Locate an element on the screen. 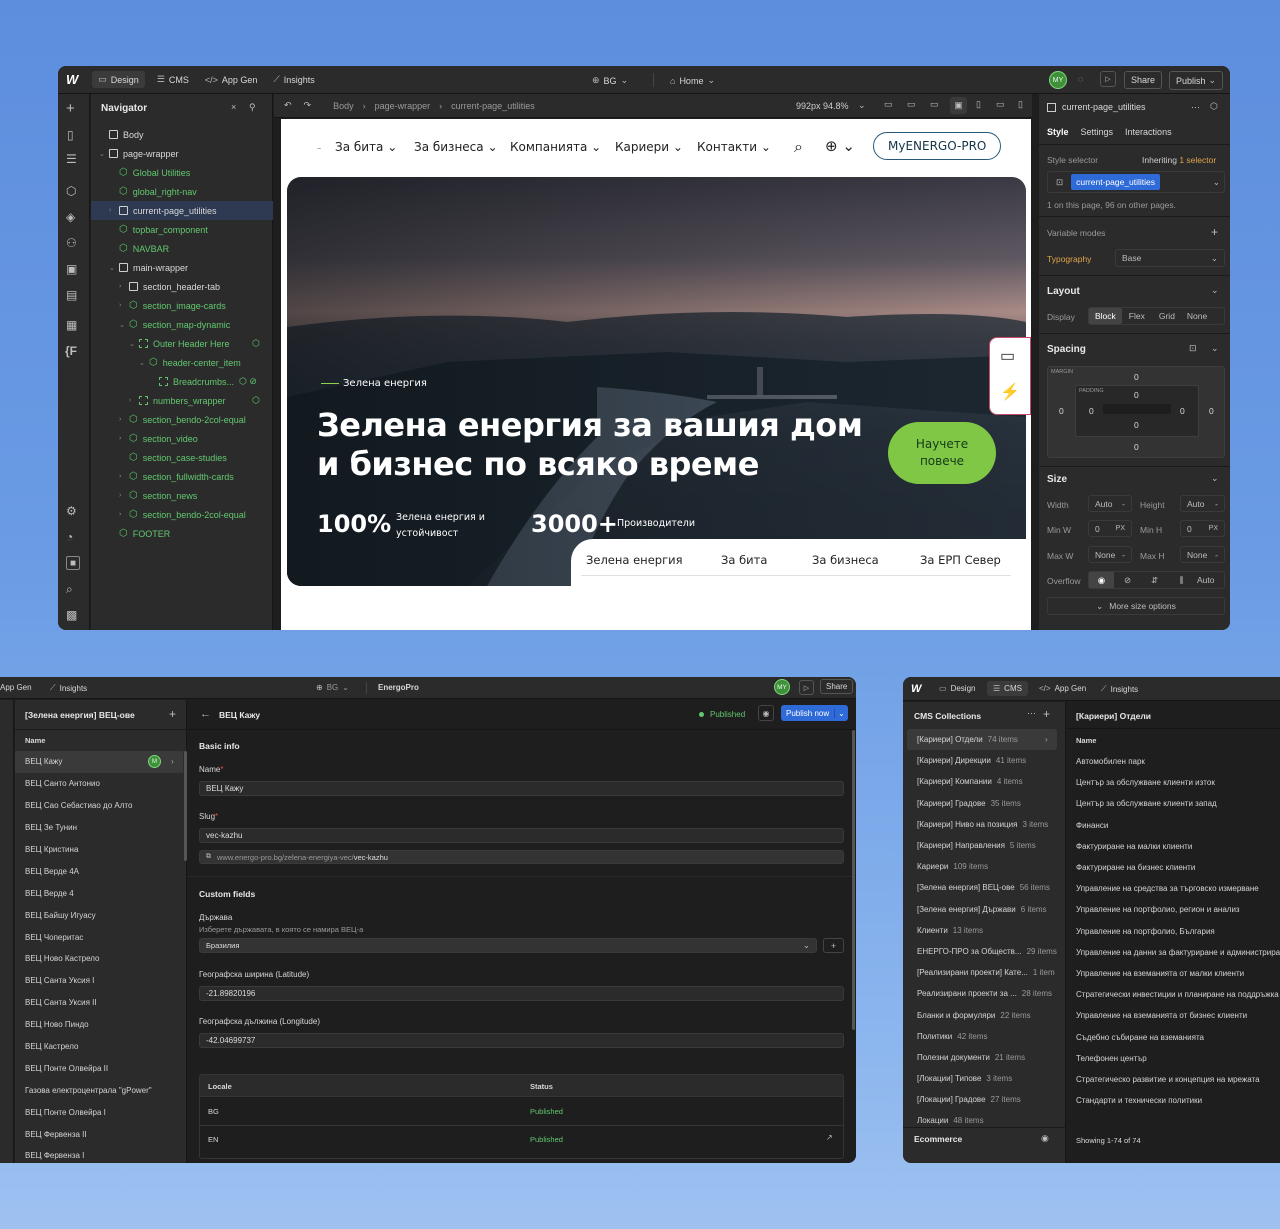 This screenshot has height=1229, width=1280. eye-icon: ◉ is located at coordinates (766, 713).